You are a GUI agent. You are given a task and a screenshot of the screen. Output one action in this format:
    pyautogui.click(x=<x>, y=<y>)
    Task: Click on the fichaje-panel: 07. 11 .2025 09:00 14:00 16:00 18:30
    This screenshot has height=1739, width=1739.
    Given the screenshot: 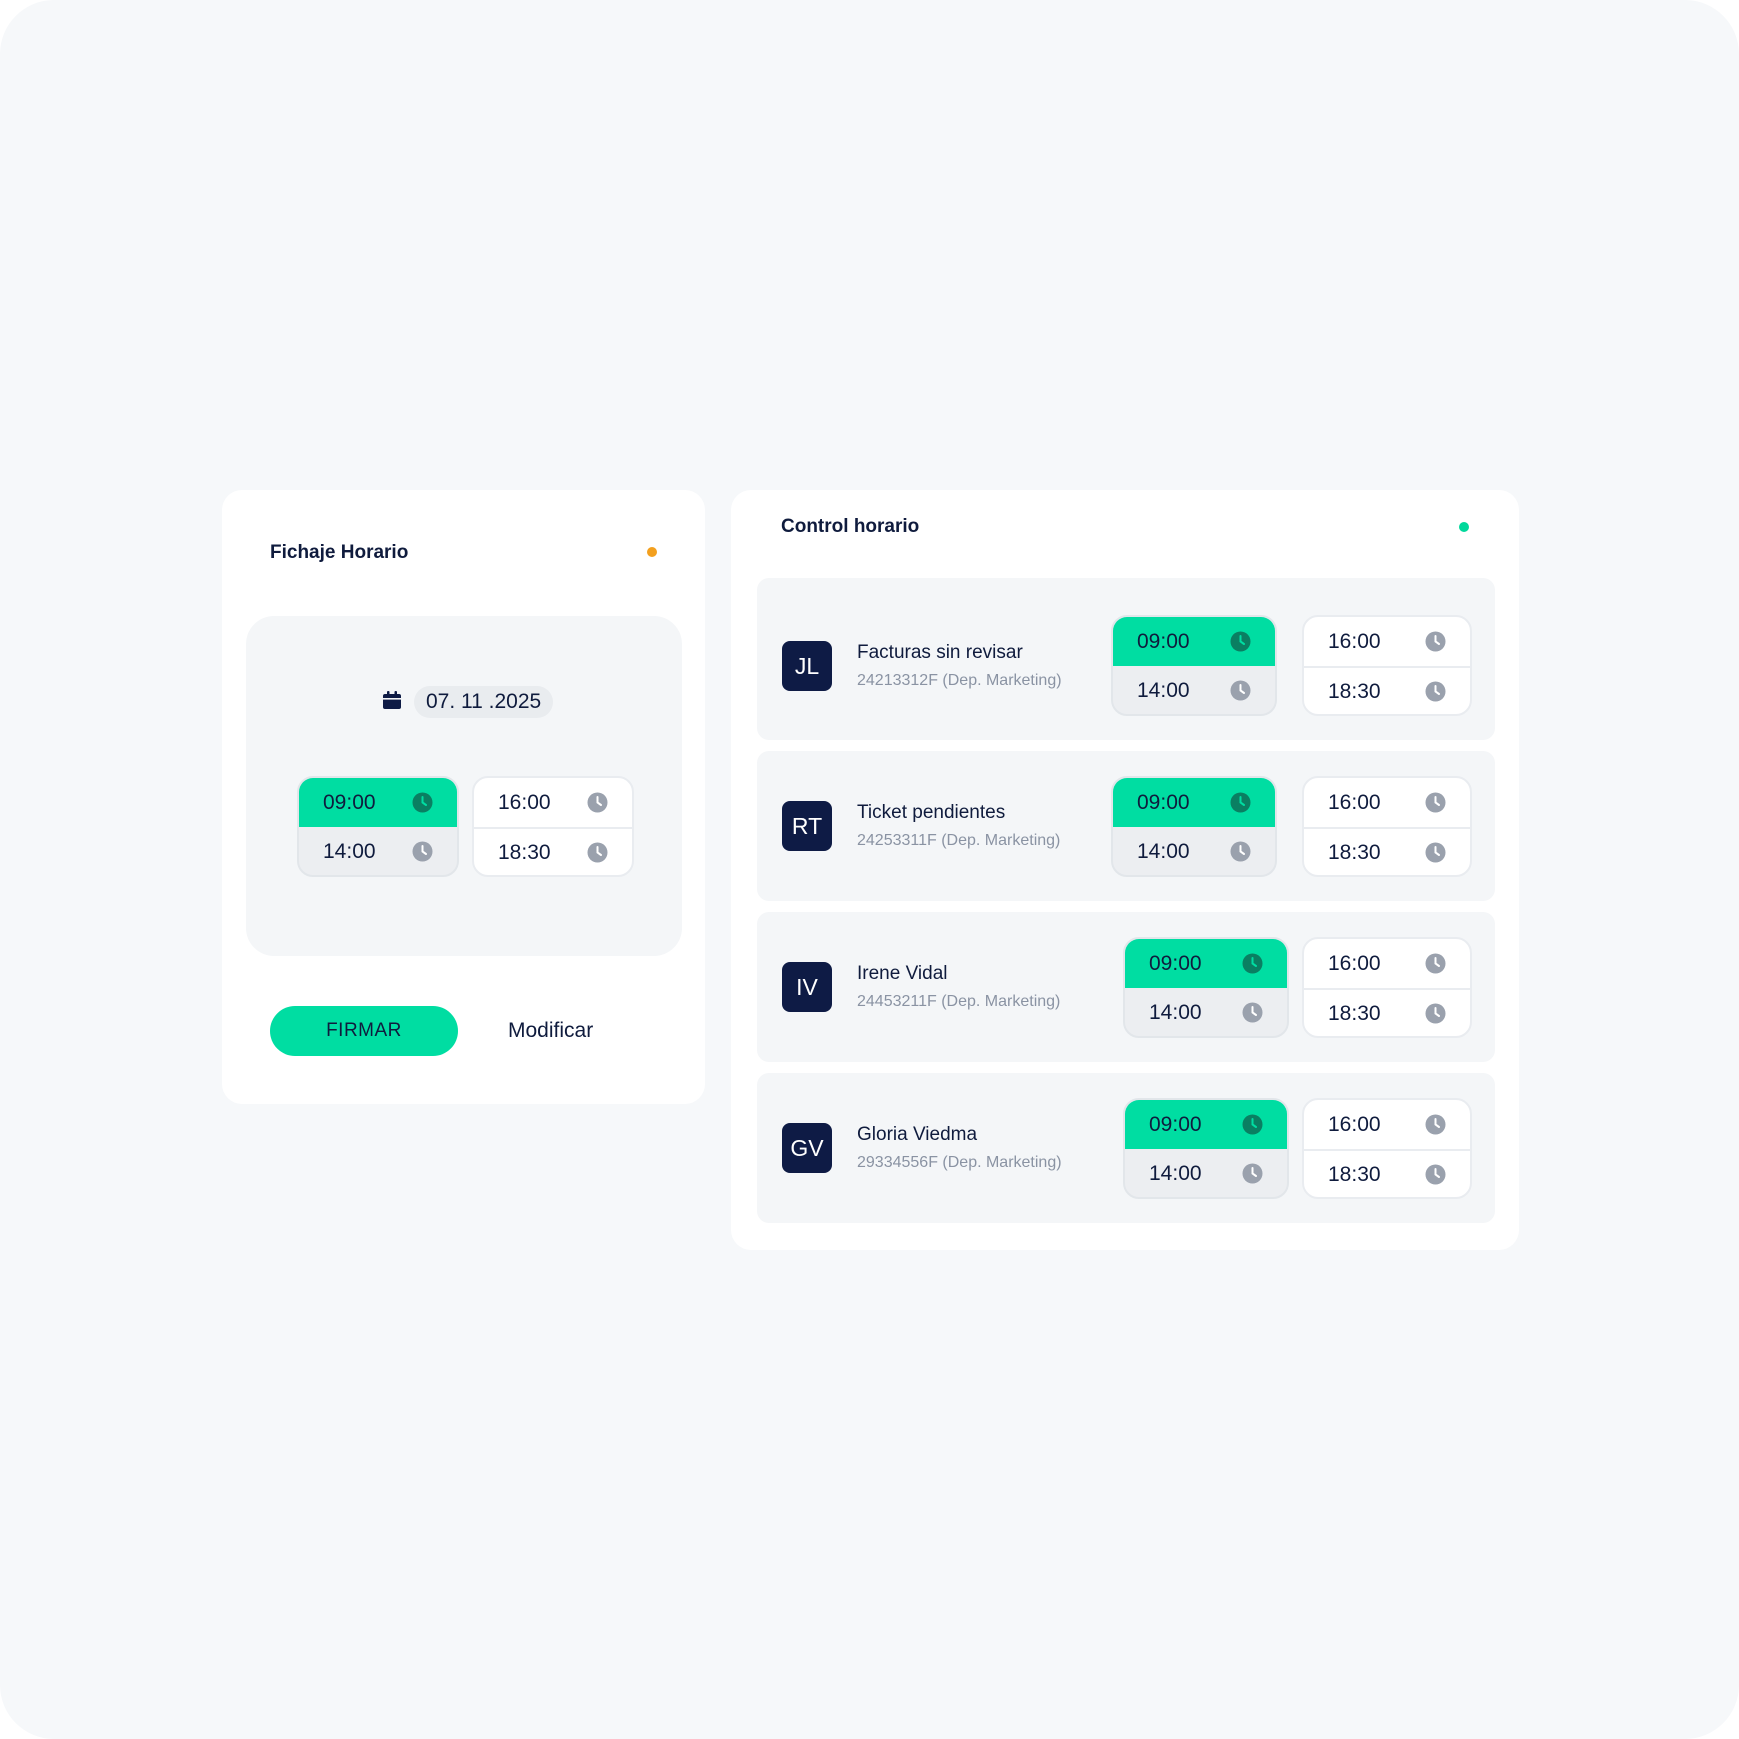 What is the action you would take?
    pyautogui.click(x=464, y=786)
    